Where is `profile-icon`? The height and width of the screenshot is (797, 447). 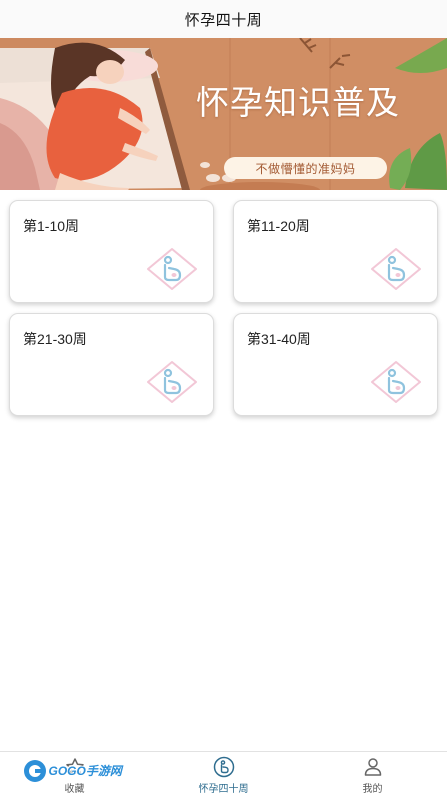 profile-icon is located at coordinates (372, 767).